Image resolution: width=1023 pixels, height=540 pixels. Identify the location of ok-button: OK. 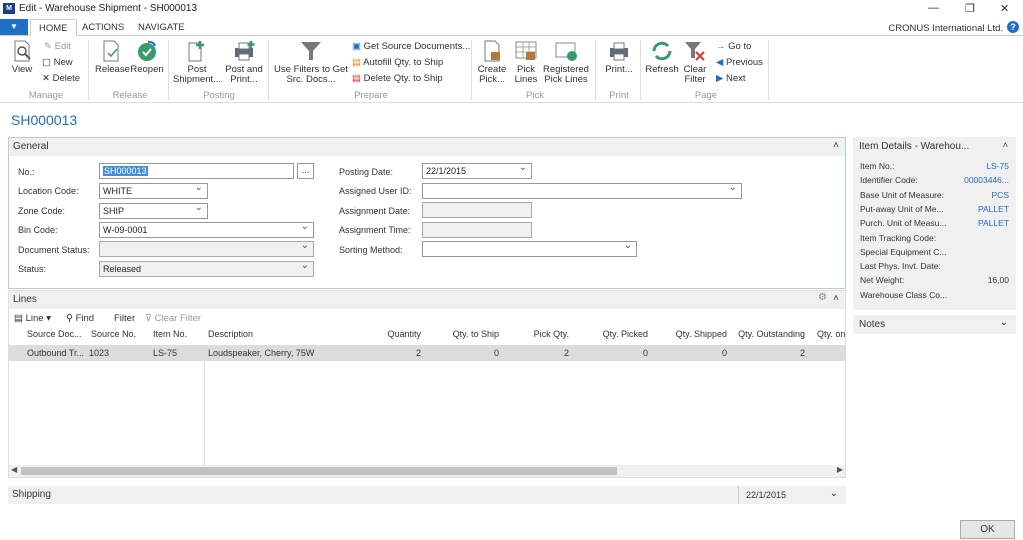
(987, 529).